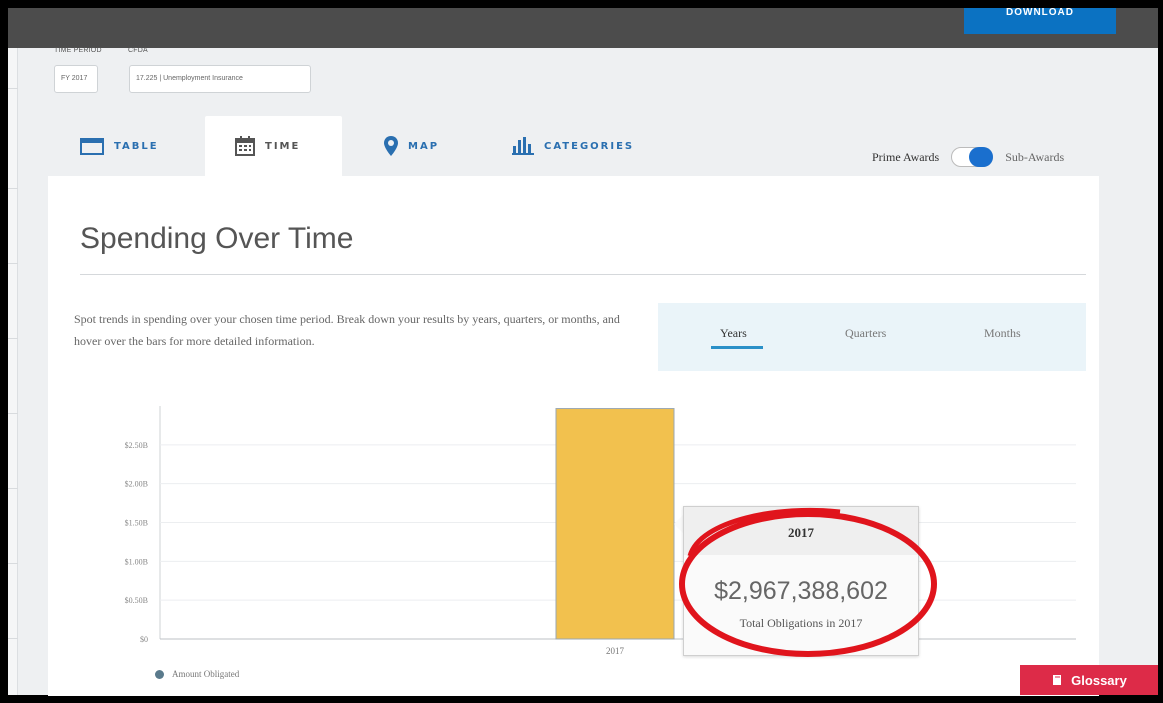 The height and width of the screenshot is (703, 1163). I want to click on tab-categories: CATEGORIES, so click(587, 146).